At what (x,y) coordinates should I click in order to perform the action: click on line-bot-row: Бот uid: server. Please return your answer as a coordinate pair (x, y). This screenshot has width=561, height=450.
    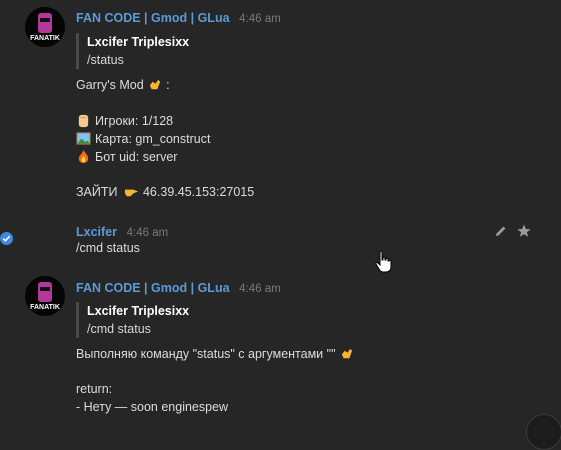
    Looking at the image, I should click on (126, 156).